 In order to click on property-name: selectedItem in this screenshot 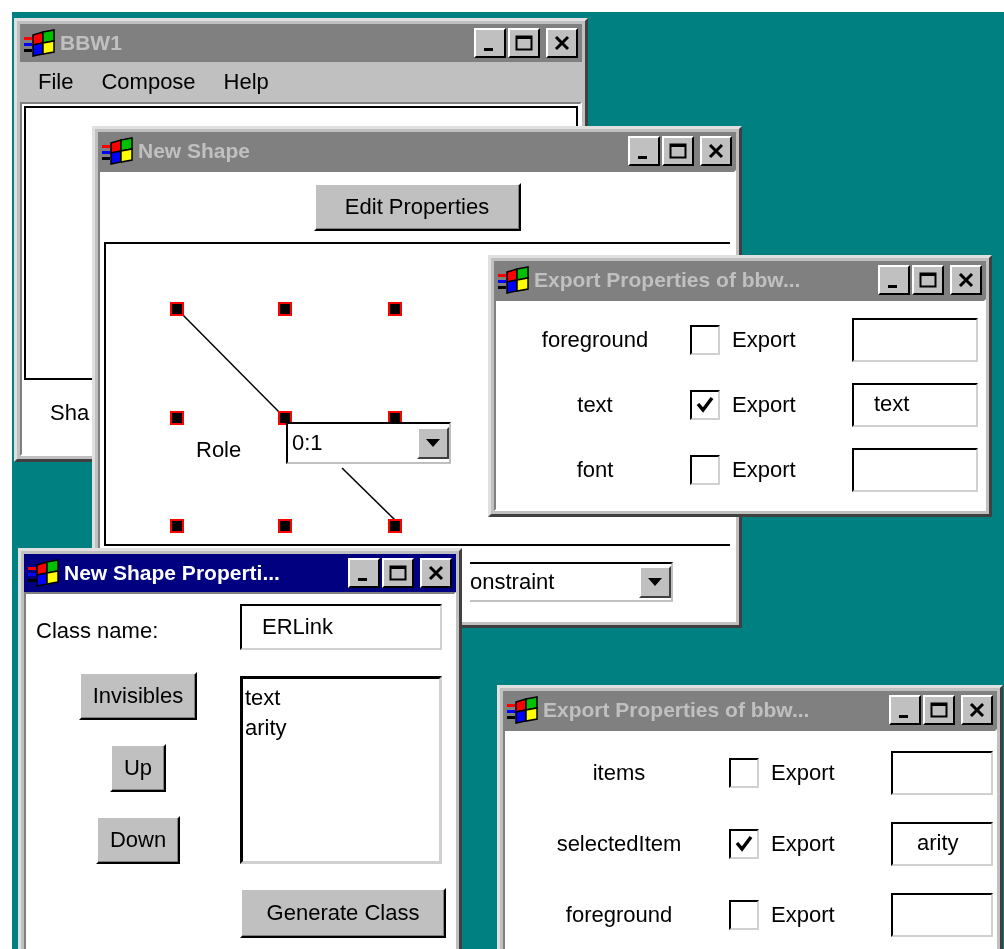, I will do `click(619, 844)`.